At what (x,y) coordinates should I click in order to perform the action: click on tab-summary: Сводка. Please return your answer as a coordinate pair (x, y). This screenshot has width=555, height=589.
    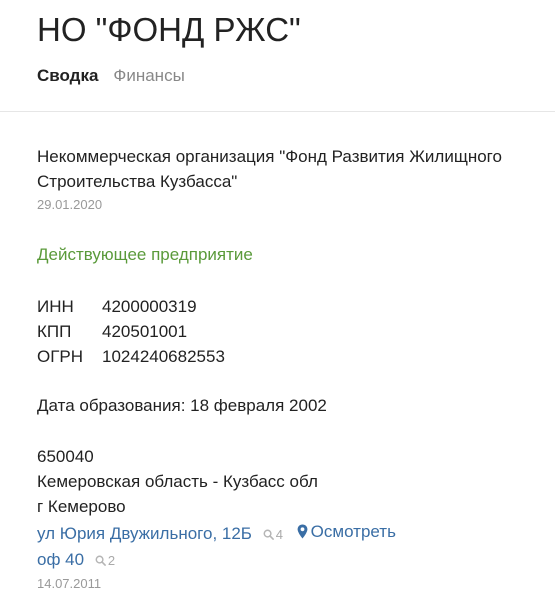
    Looking at the image, I should click on (67, 76).